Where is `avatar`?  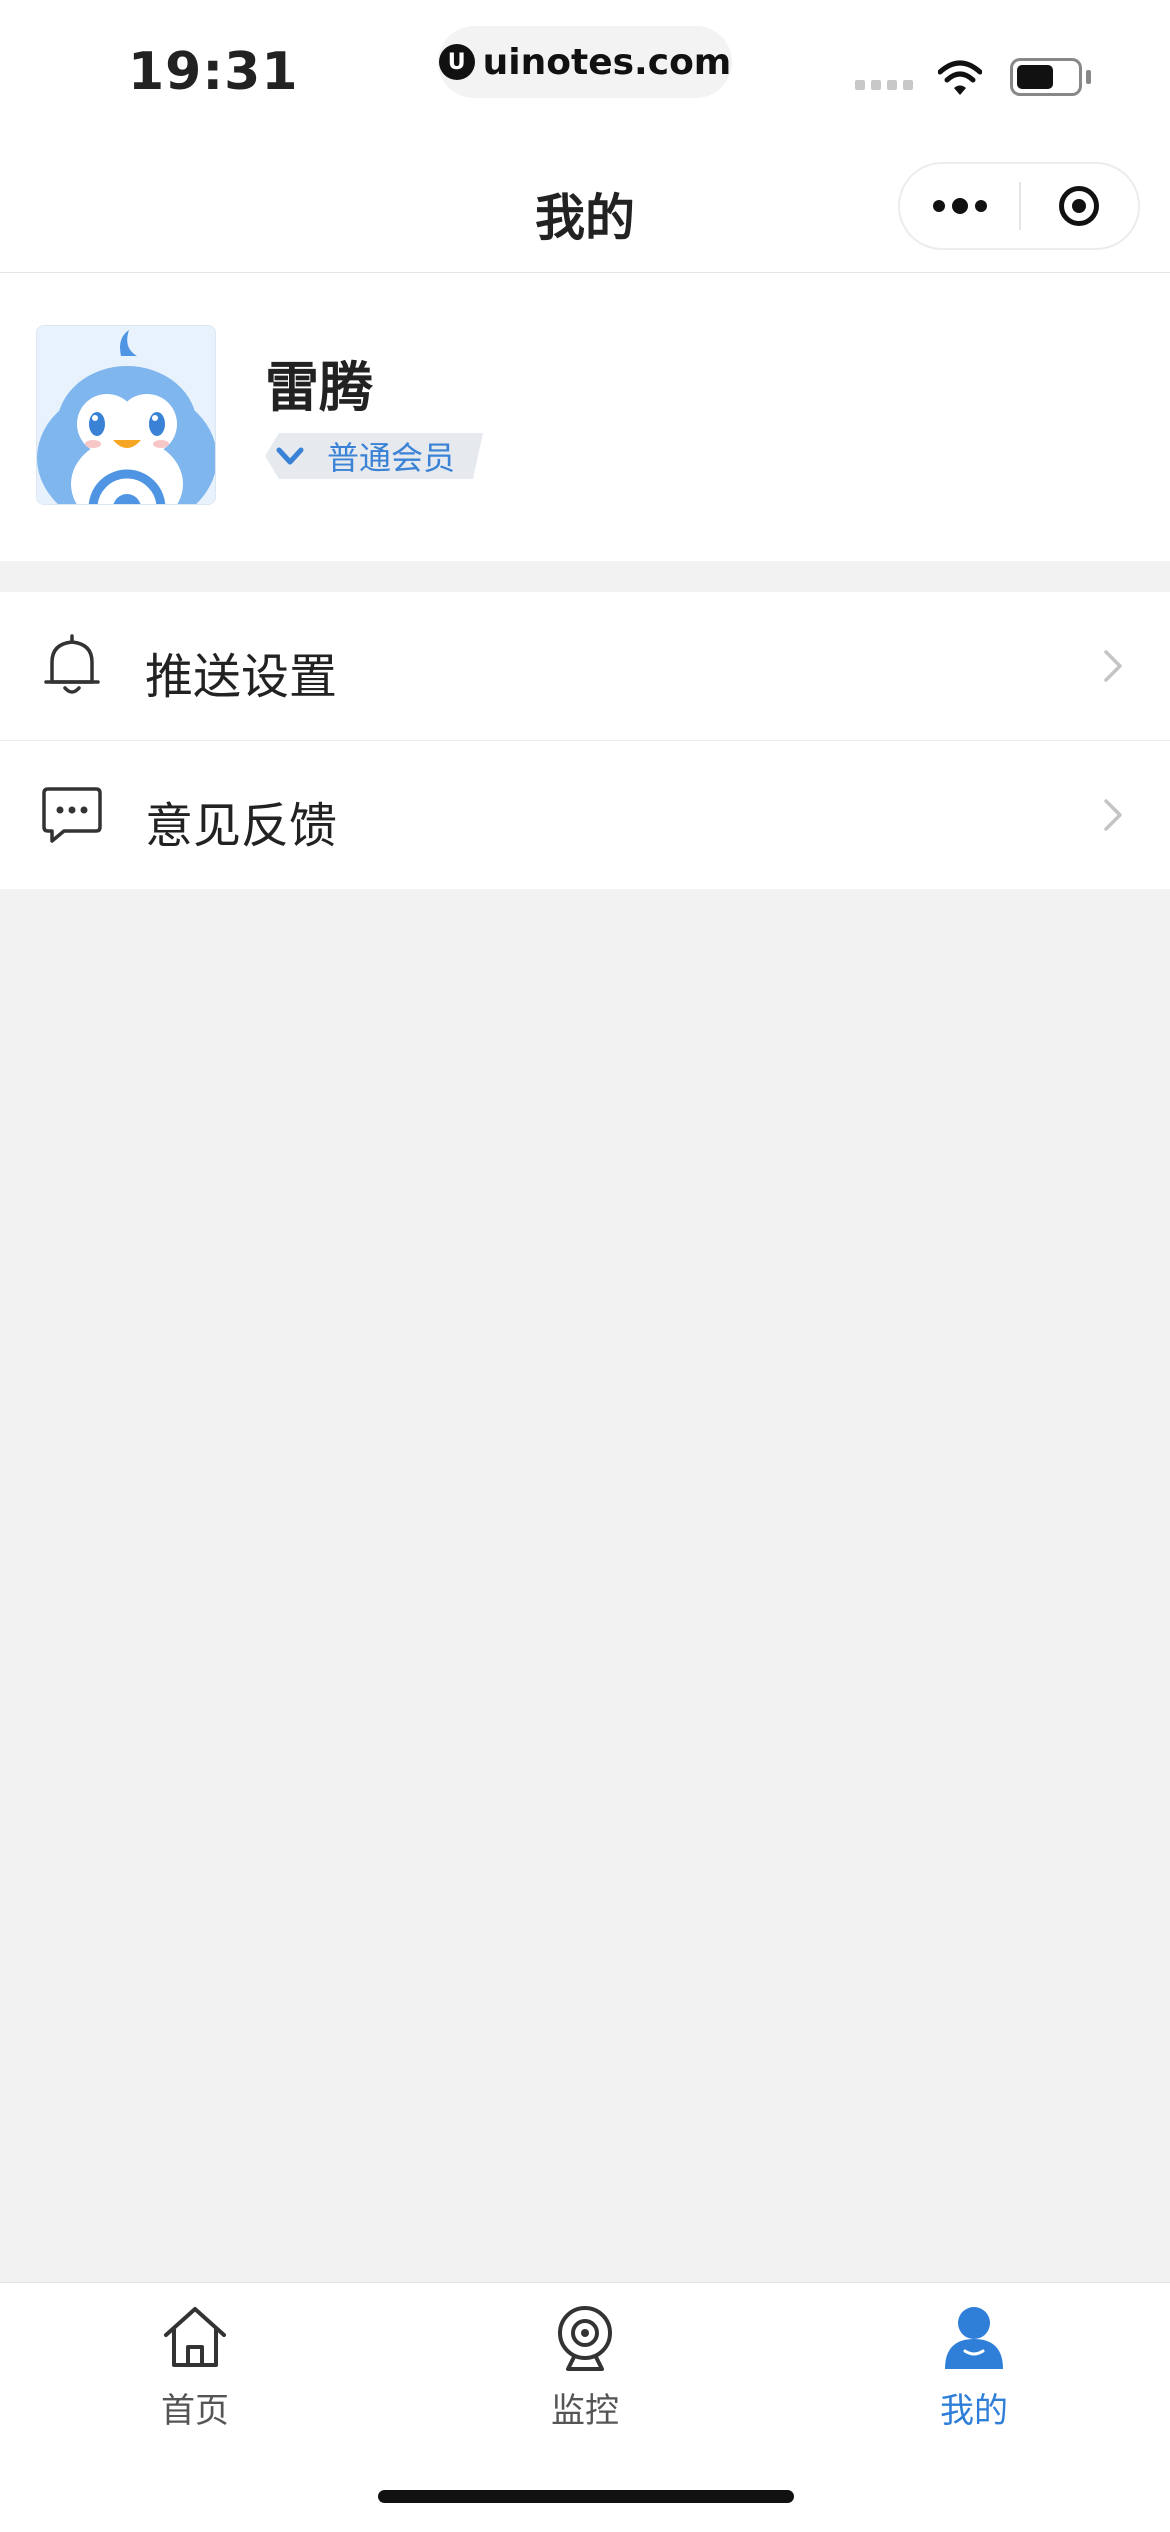 avatar is located at coordinates (126, 415).